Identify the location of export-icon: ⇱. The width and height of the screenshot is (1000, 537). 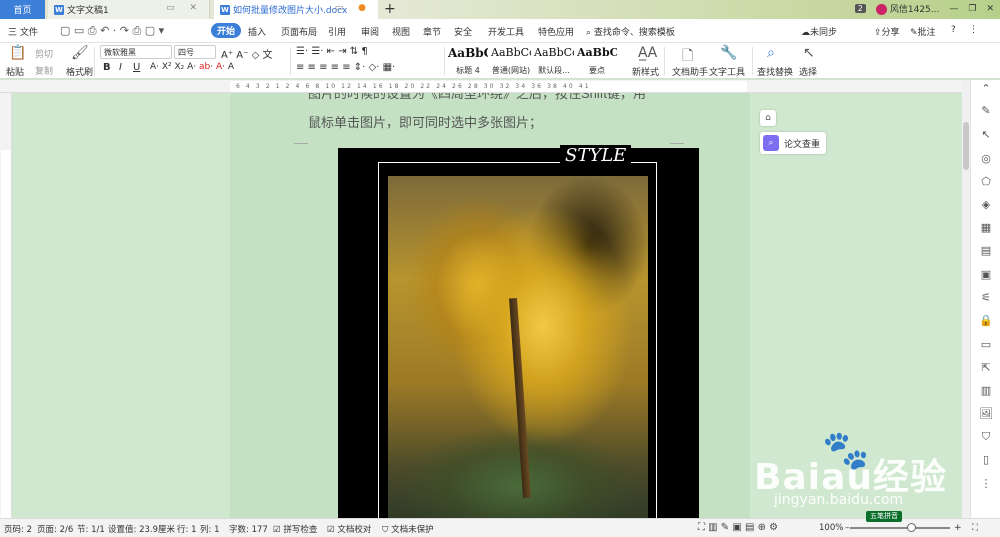
(986, 367).